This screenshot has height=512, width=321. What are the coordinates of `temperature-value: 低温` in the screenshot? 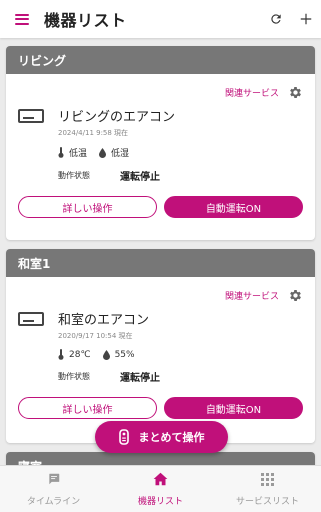 It's located at (78, 154).